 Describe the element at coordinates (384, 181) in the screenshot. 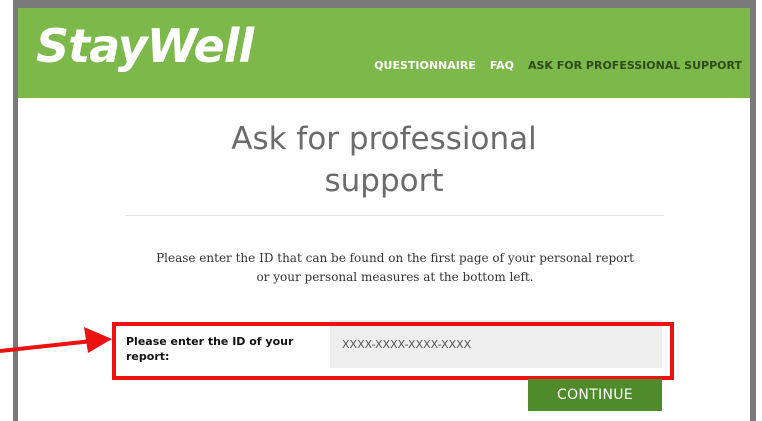

I see `page-title-line-2: support` at that location.